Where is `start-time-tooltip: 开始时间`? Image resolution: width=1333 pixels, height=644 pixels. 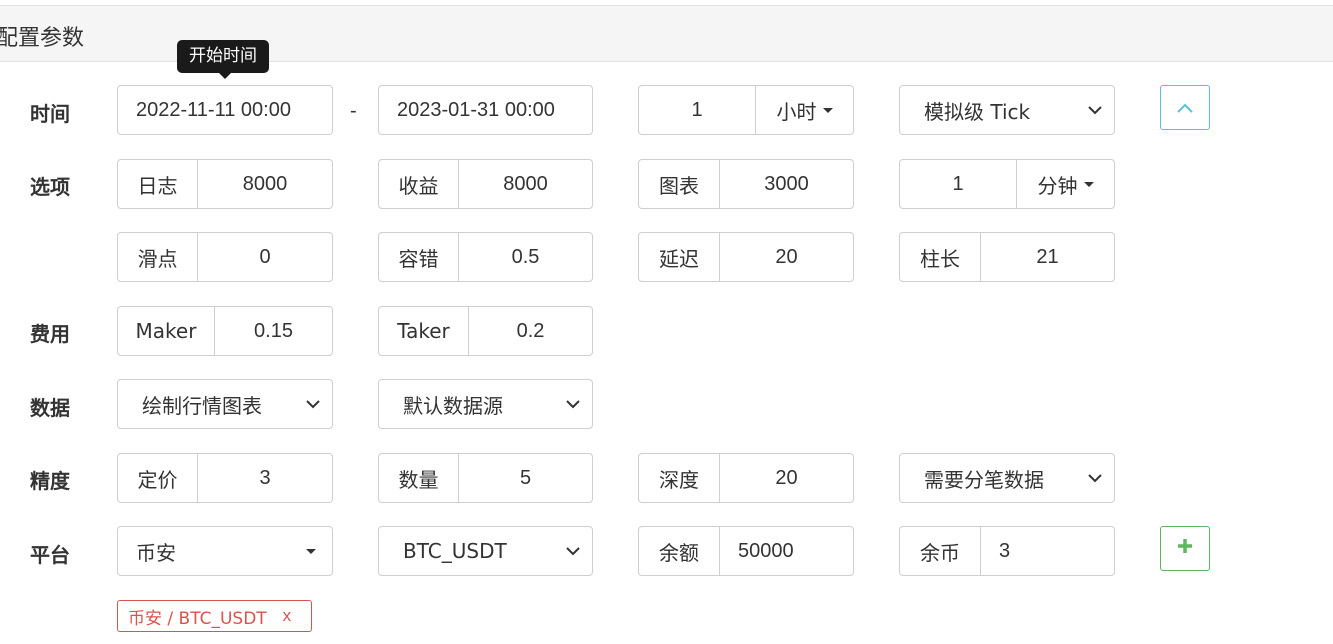
start-time-tooltip: 开始时间 is located at coordinates (223, 59).